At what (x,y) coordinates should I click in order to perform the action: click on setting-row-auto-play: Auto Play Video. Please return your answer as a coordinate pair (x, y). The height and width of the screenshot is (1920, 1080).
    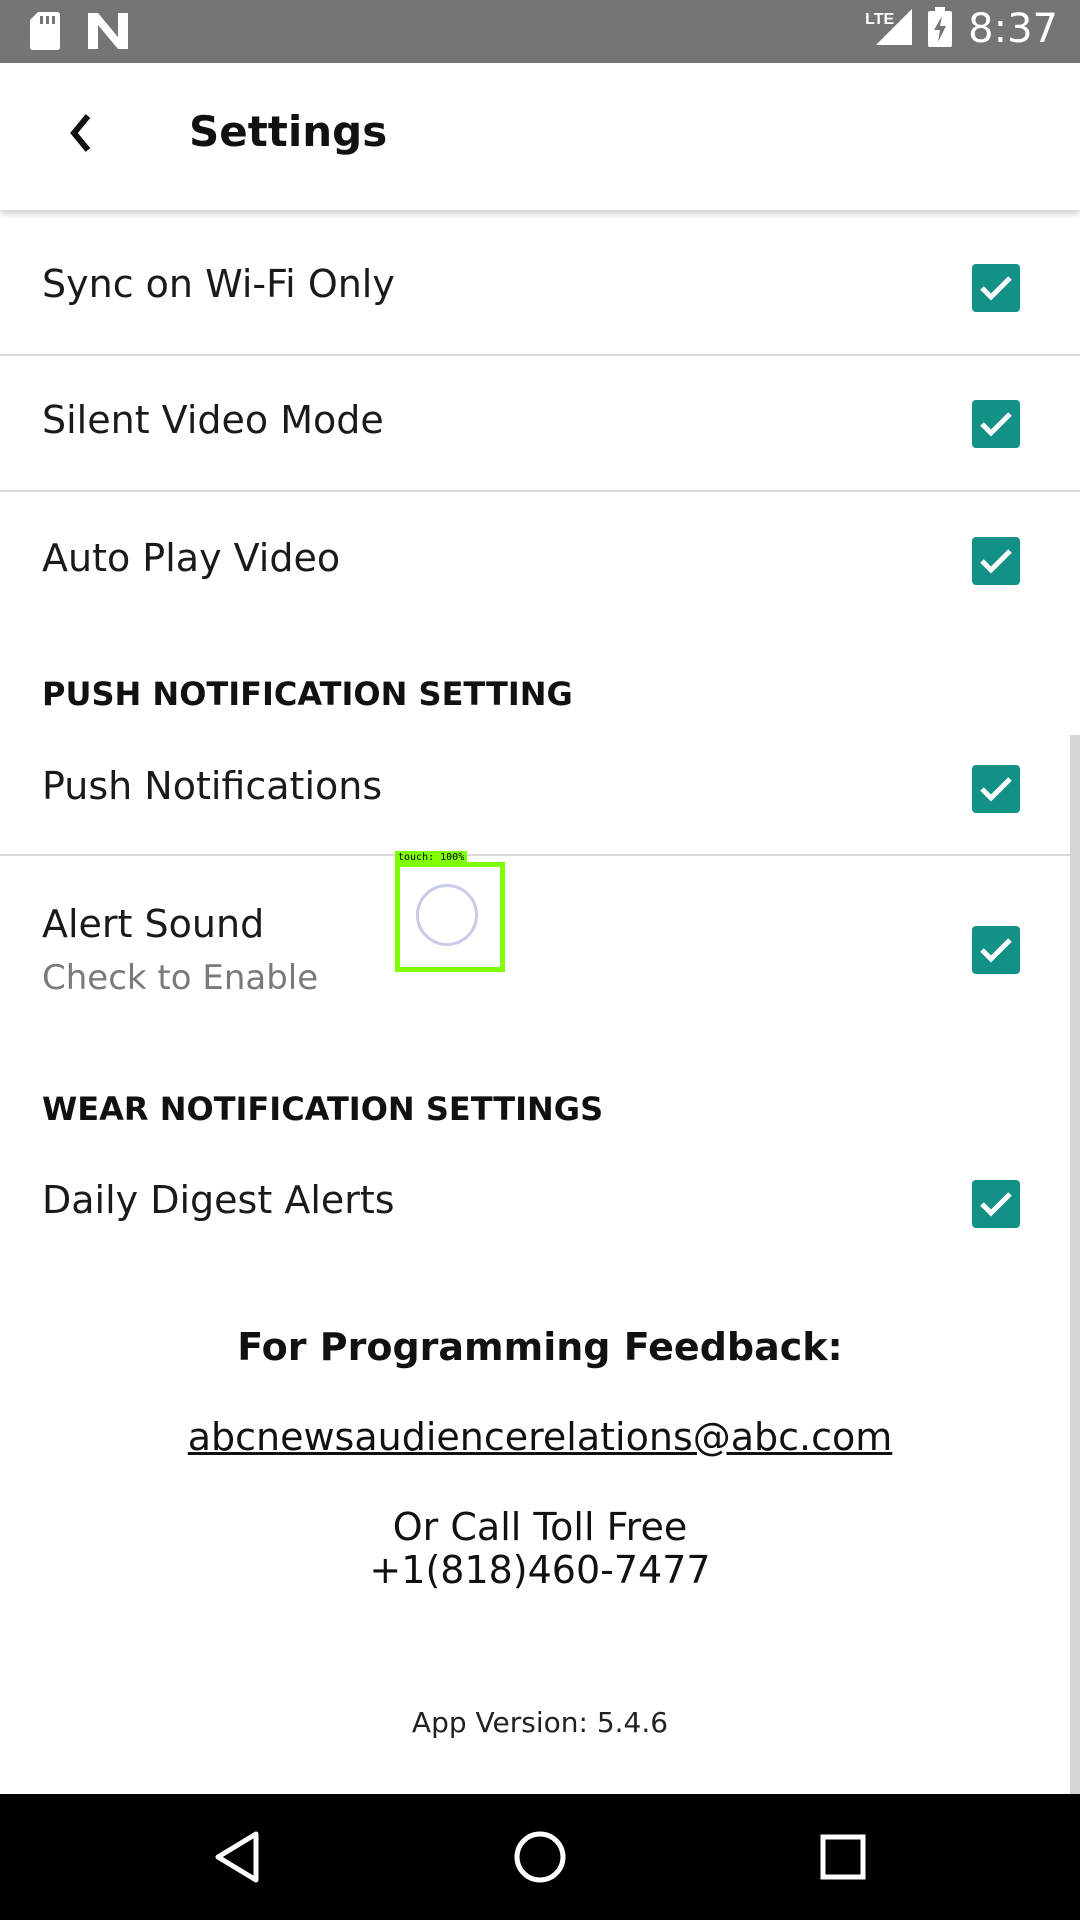
    Looking at the image, I should click on (540, 560).